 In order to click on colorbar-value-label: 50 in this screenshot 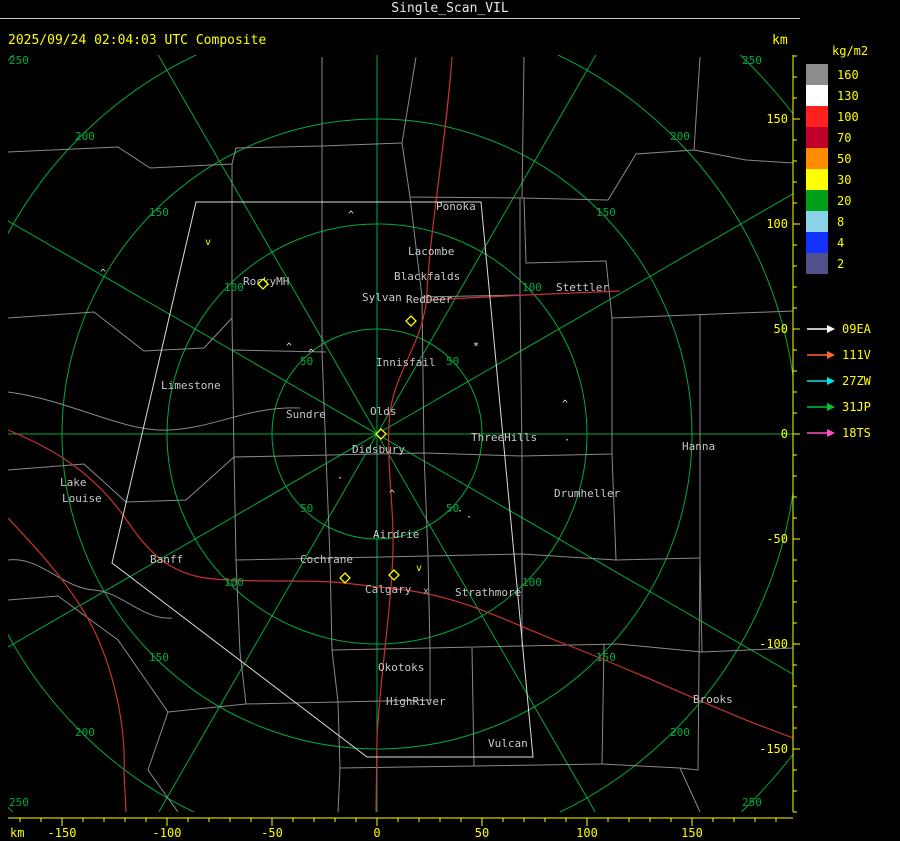, I will do `click(844, 158)`.